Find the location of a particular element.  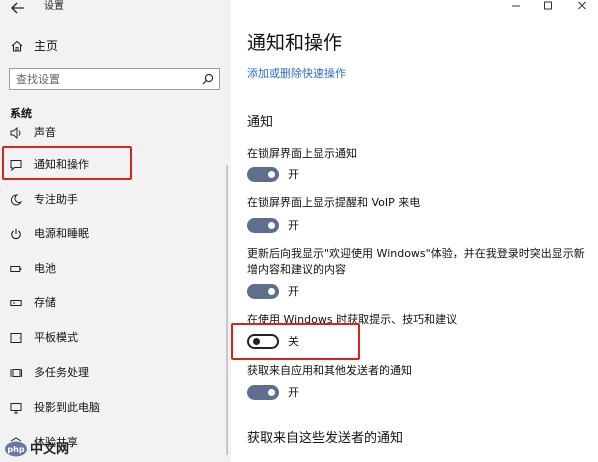

svg-text: php is located at coordinates (15, 449).